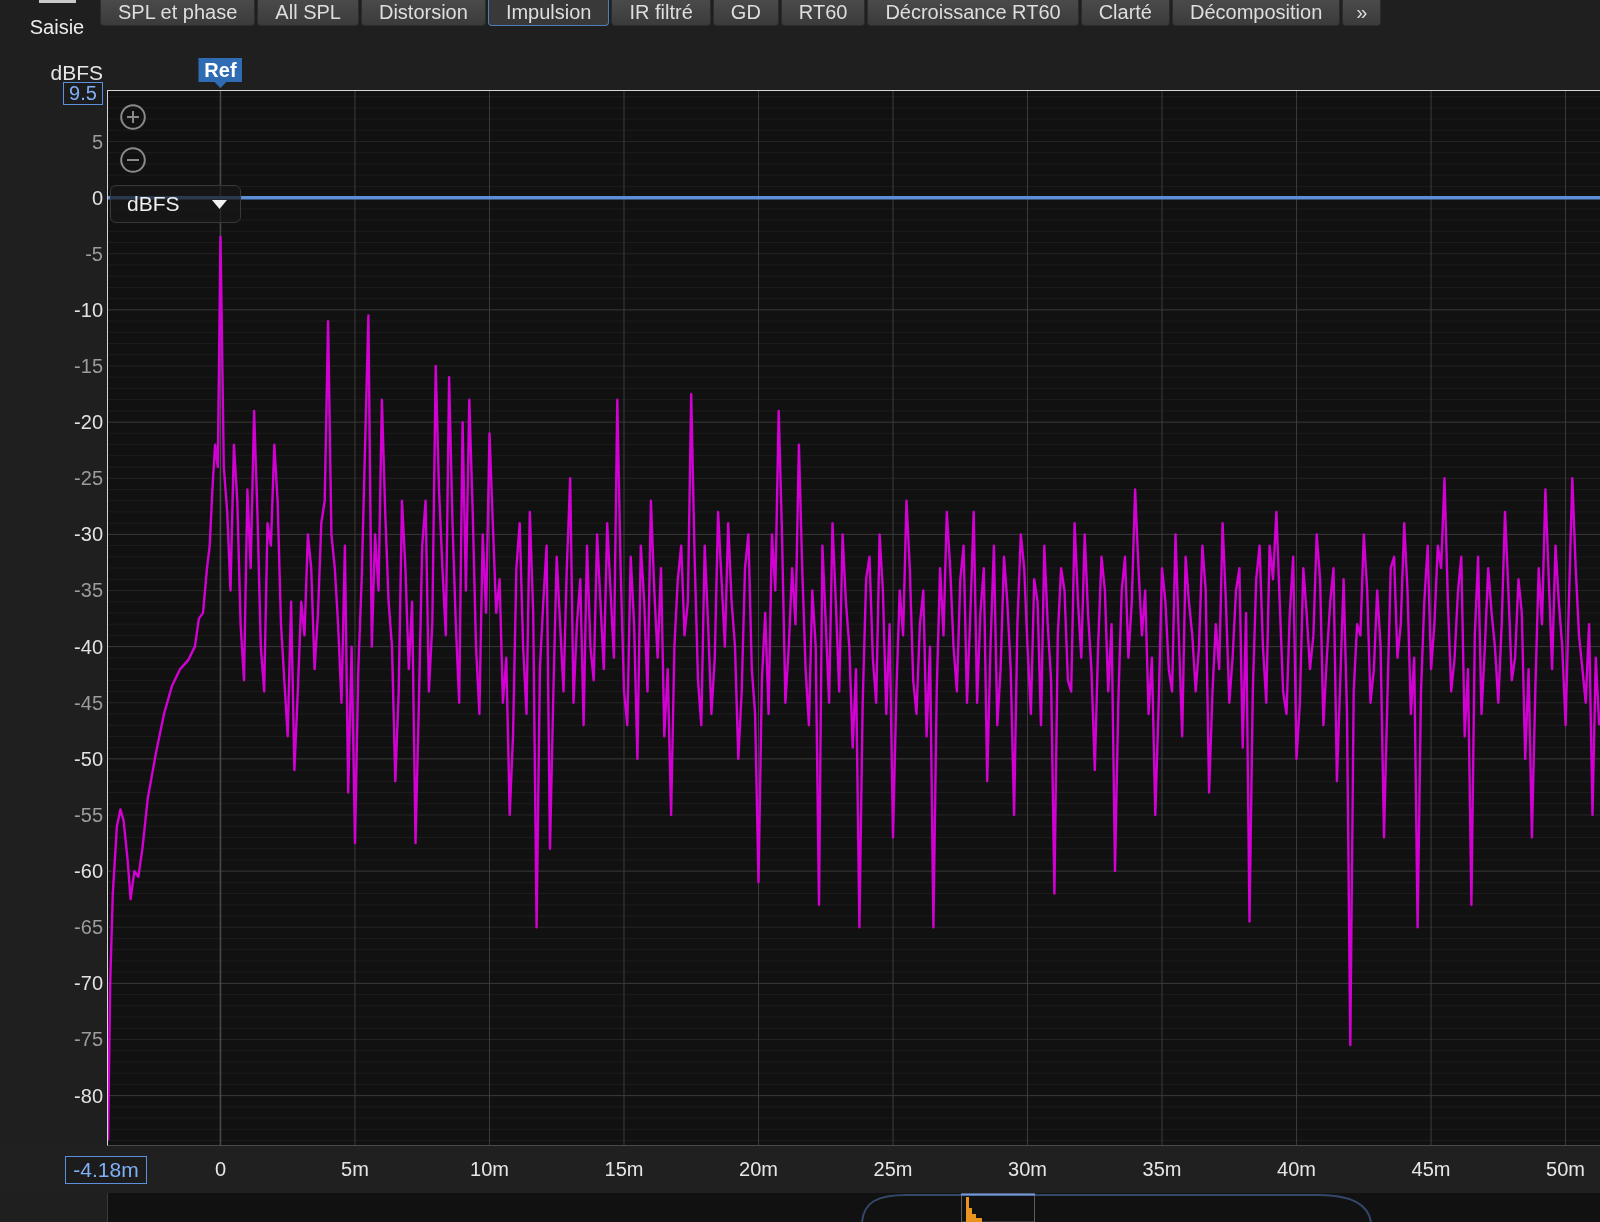 The width and height of the screenshot is (1600, 1222). What do you see at coordinates (1027, 1169) in the screenshot?
I see `x-axis-label: 30m` at bounding box center [1027, 1169].